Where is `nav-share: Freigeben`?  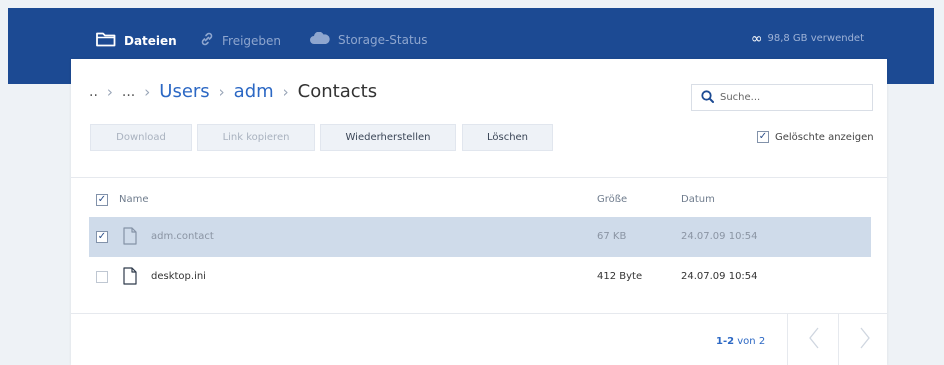 nav-share: Freigeben is located at coordinates (240, 40).